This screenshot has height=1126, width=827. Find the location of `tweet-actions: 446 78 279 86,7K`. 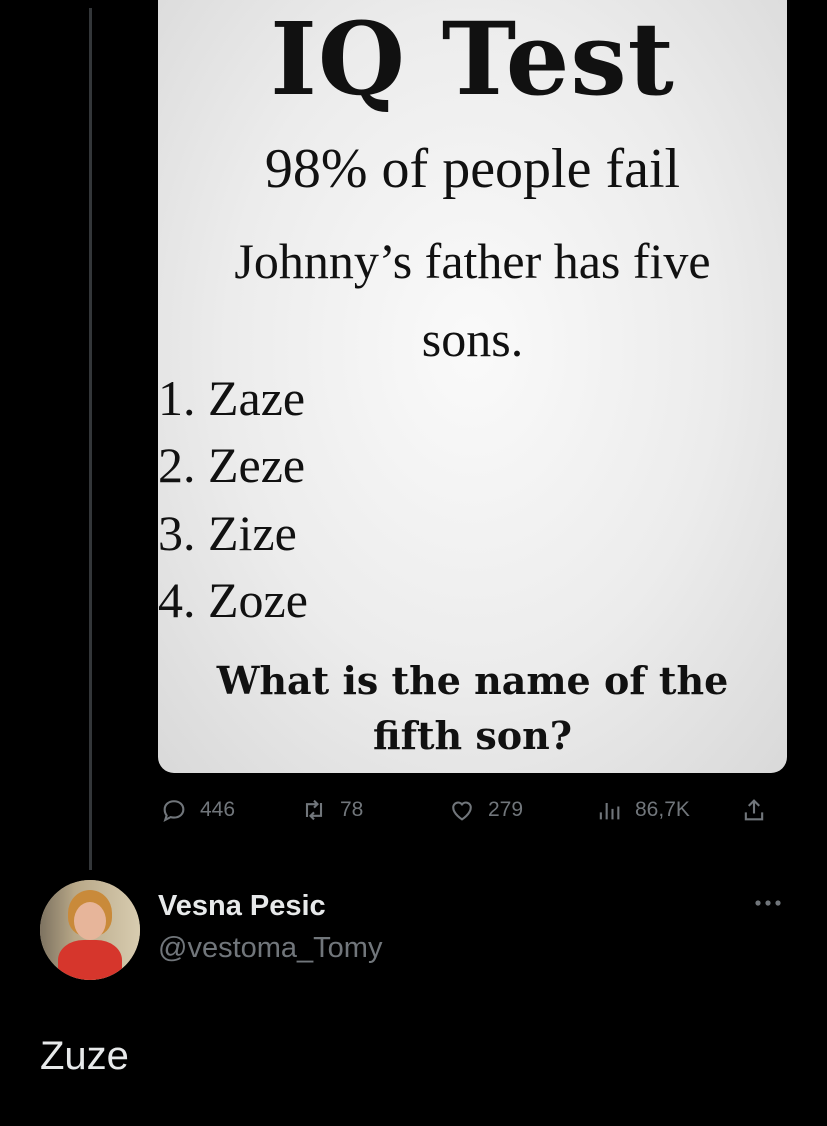

tweet-actions: 446 78 279 86,7K is located at coordinates (413, 810).